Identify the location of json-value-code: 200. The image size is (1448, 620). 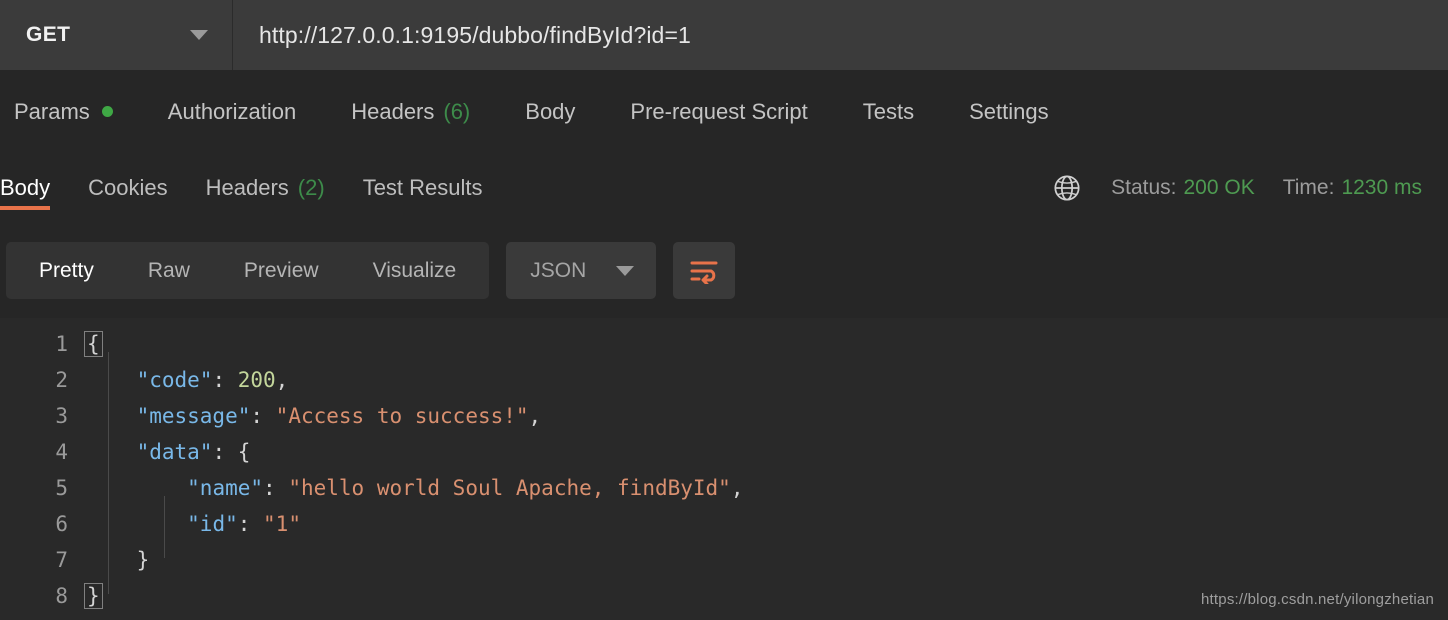
(256, 380).